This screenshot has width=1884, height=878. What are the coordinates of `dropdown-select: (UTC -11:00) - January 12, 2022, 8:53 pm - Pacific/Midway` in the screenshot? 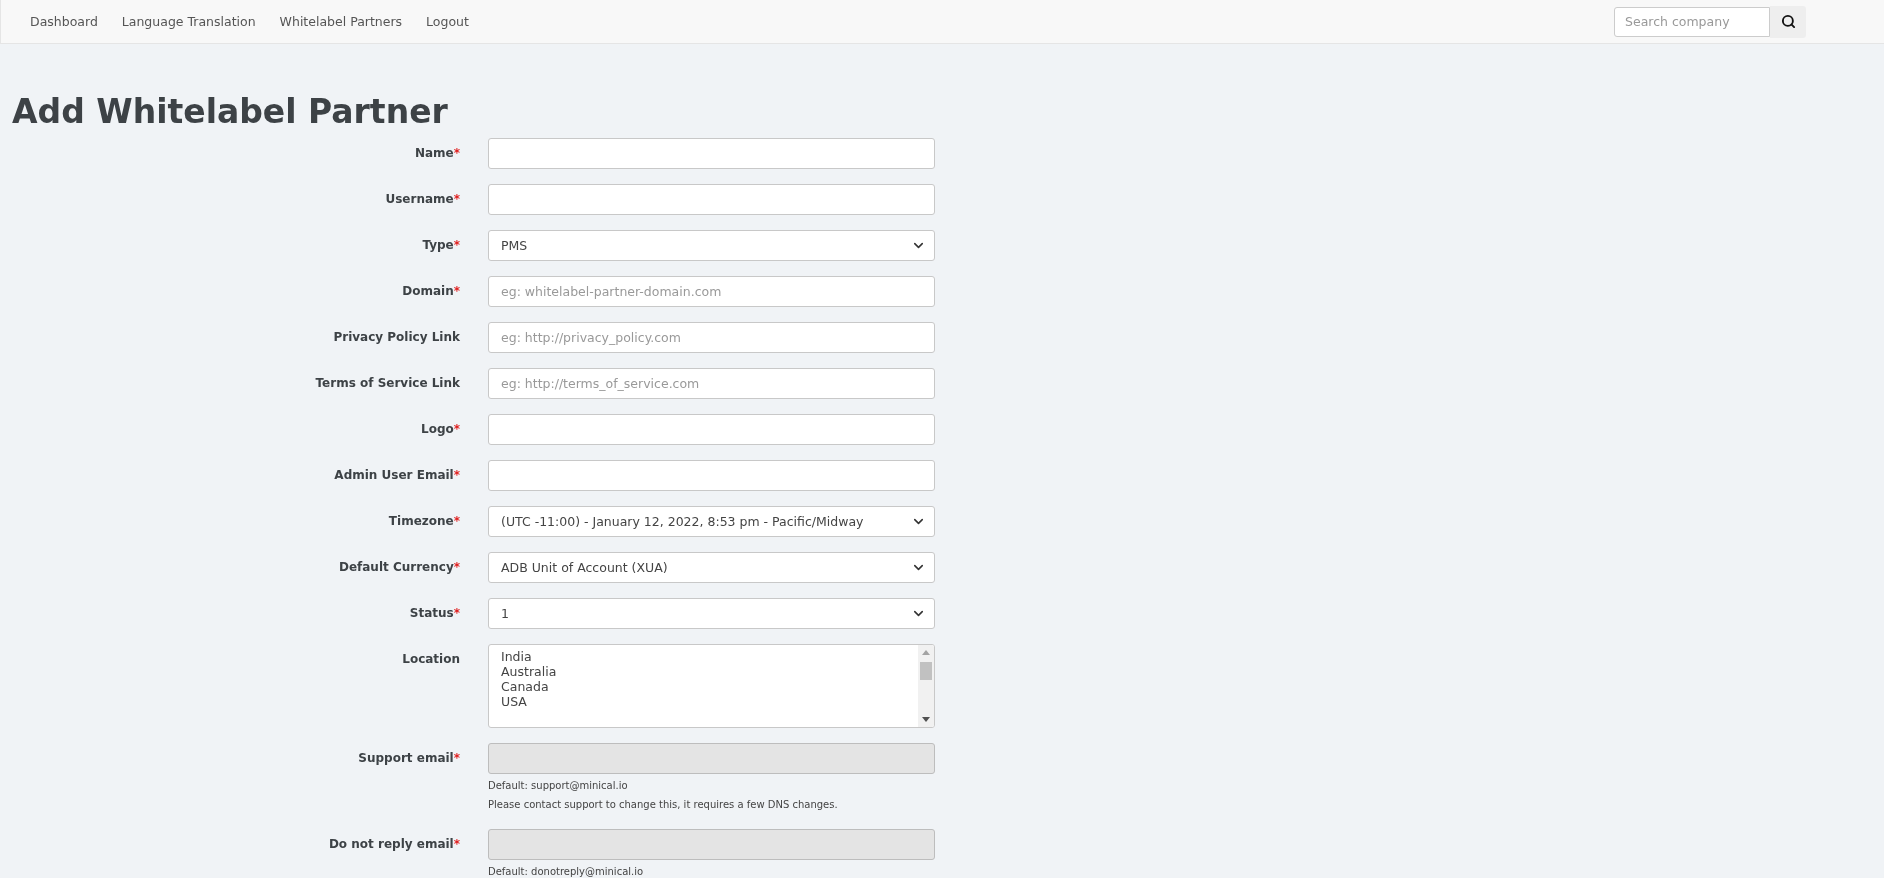 It's located at (711, 521).